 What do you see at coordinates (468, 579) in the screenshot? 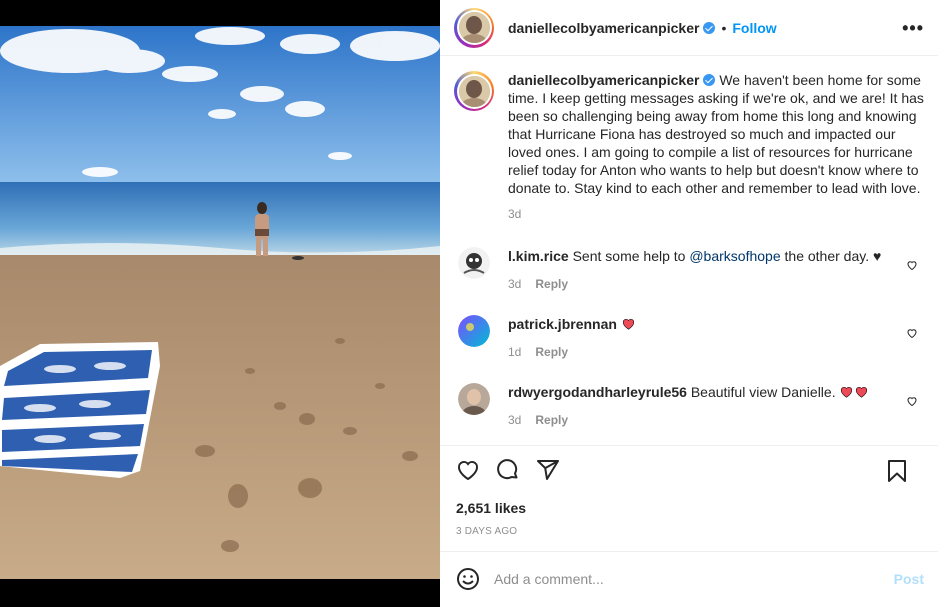
I see `emoji-icon` at bounding box center [468, 579].